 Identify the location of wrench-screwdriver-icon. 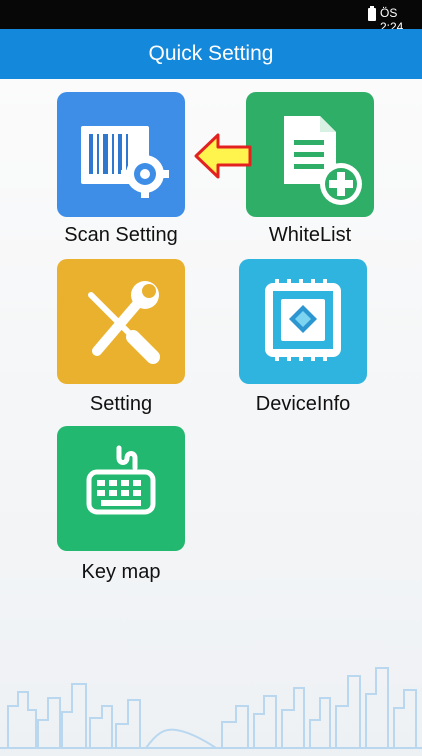
(124, 322).